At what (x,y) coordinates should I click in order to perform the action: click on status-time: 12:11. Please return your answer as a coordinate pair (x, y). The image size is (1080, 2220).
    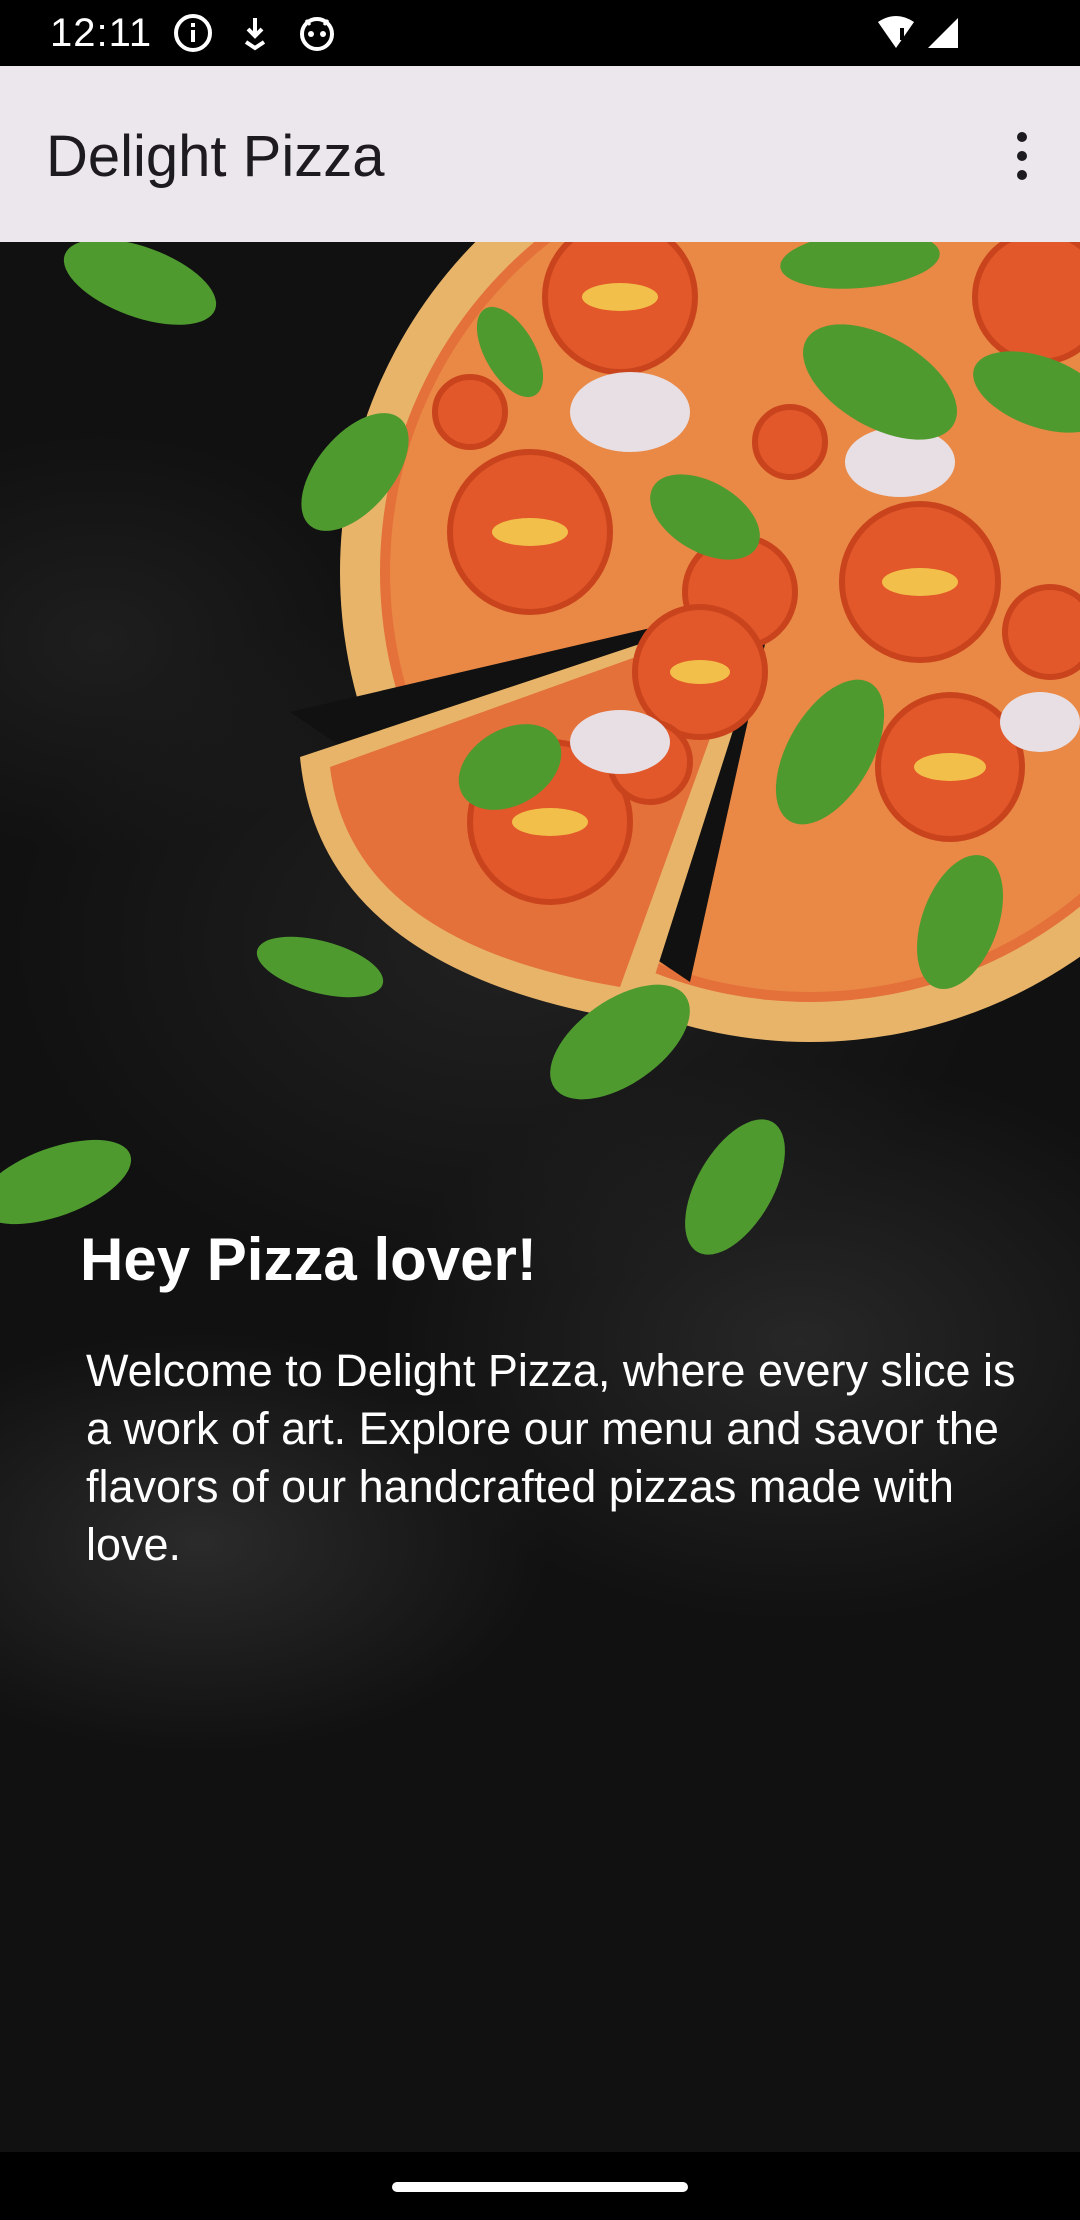
    Looking at the image, I should click on (101, 33).